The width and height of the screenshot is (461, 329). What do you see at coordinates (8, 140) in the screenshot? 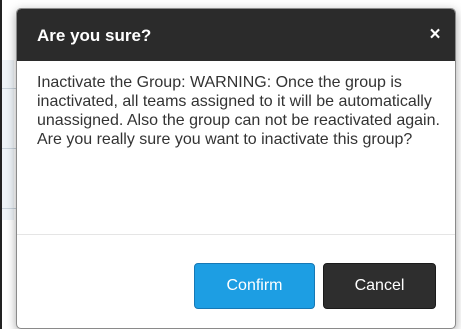
I see `background-page-strip` at bounding box center [8, 140].